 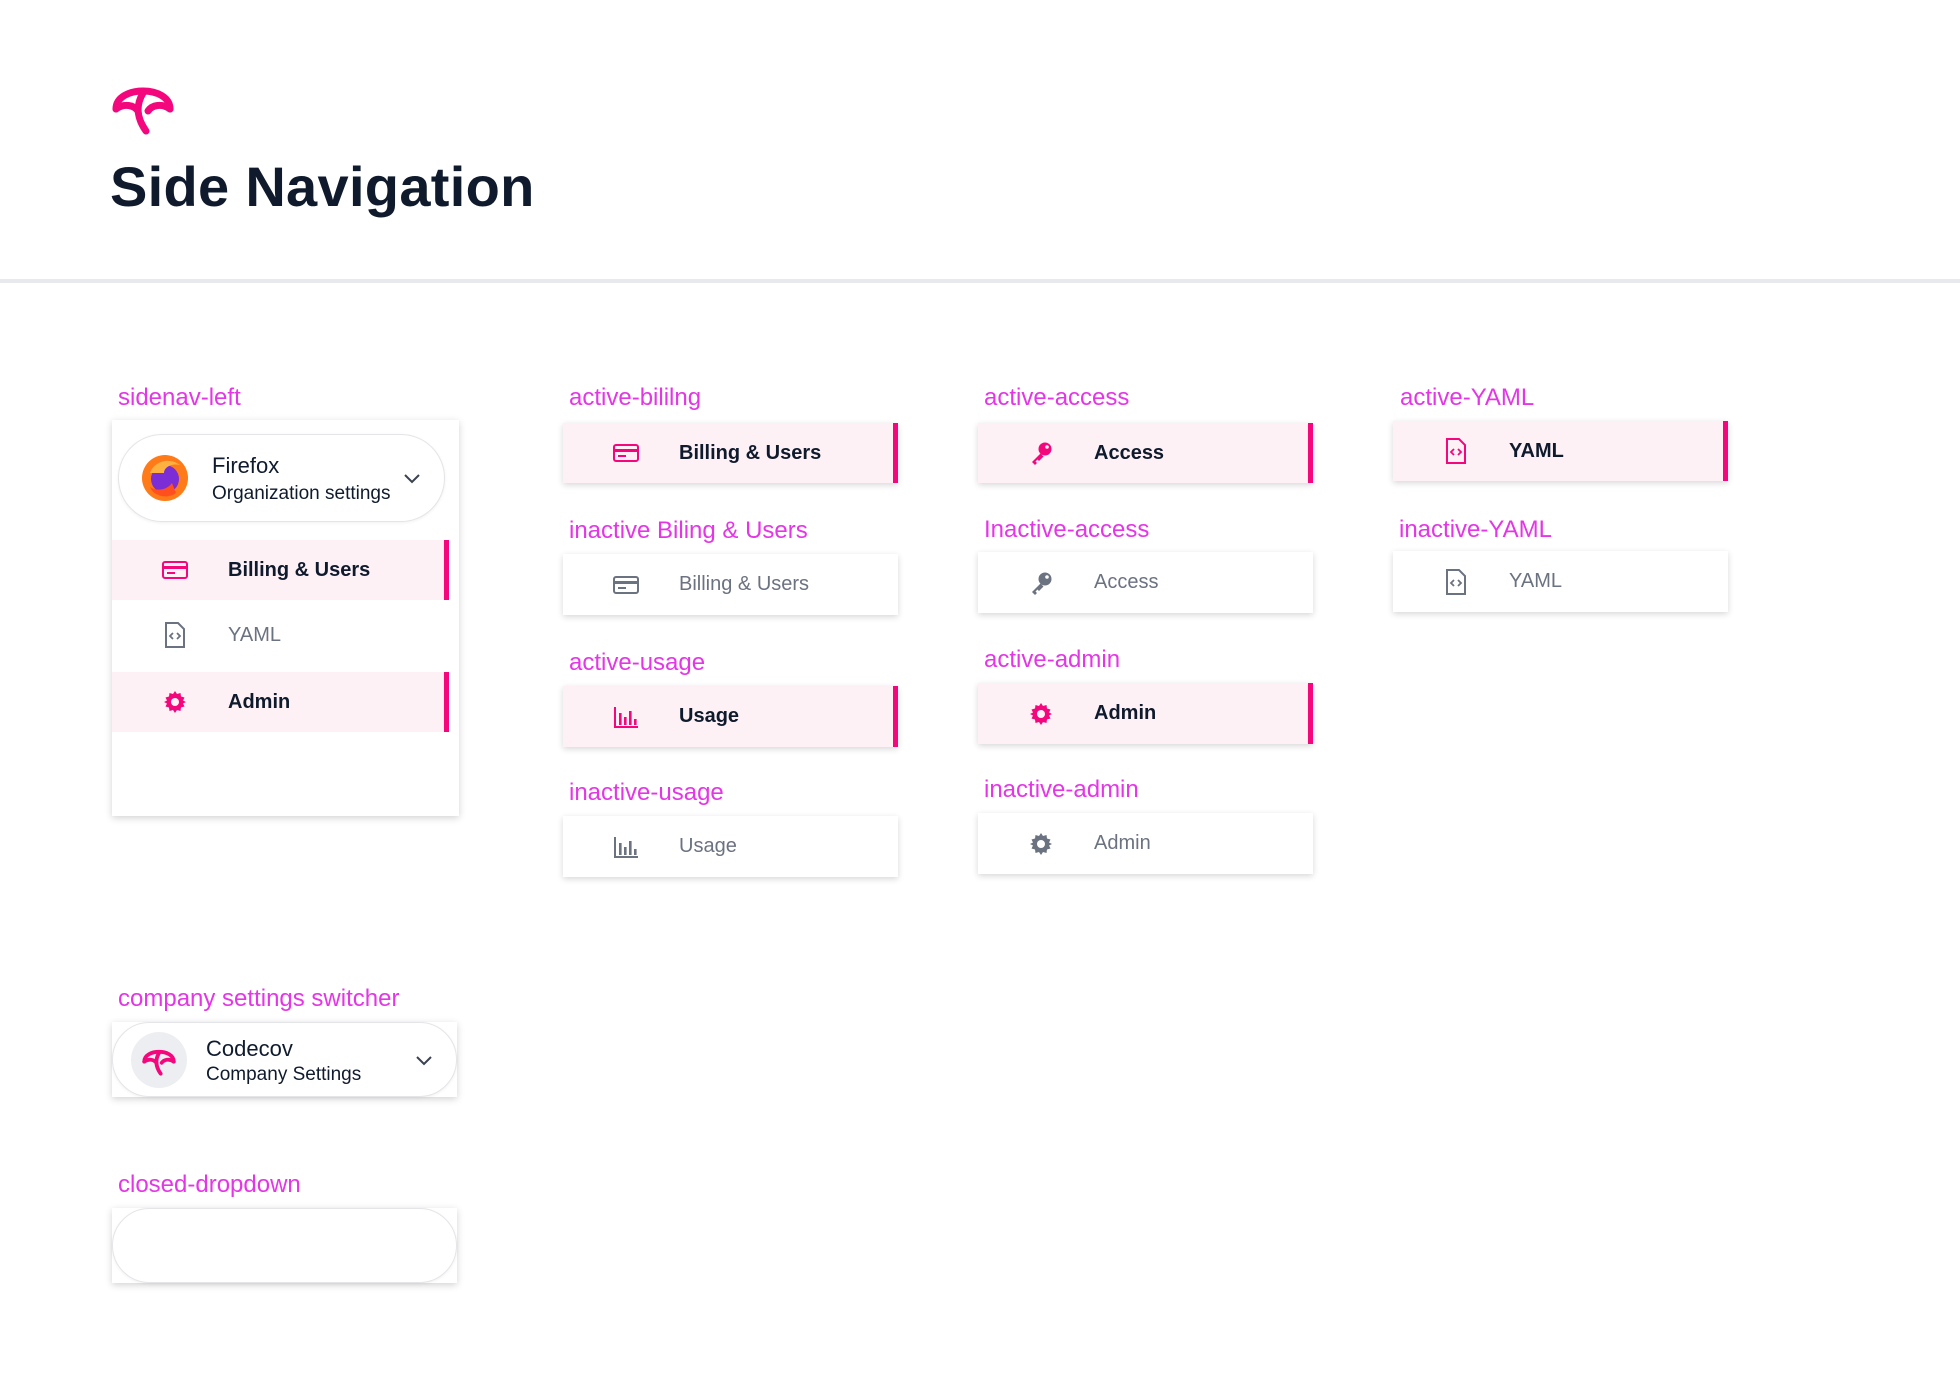 What do you see at coordinates (322, 186) in the screenshot?
I see `page-title: Side Navigation` at bounding box center [322, 186].